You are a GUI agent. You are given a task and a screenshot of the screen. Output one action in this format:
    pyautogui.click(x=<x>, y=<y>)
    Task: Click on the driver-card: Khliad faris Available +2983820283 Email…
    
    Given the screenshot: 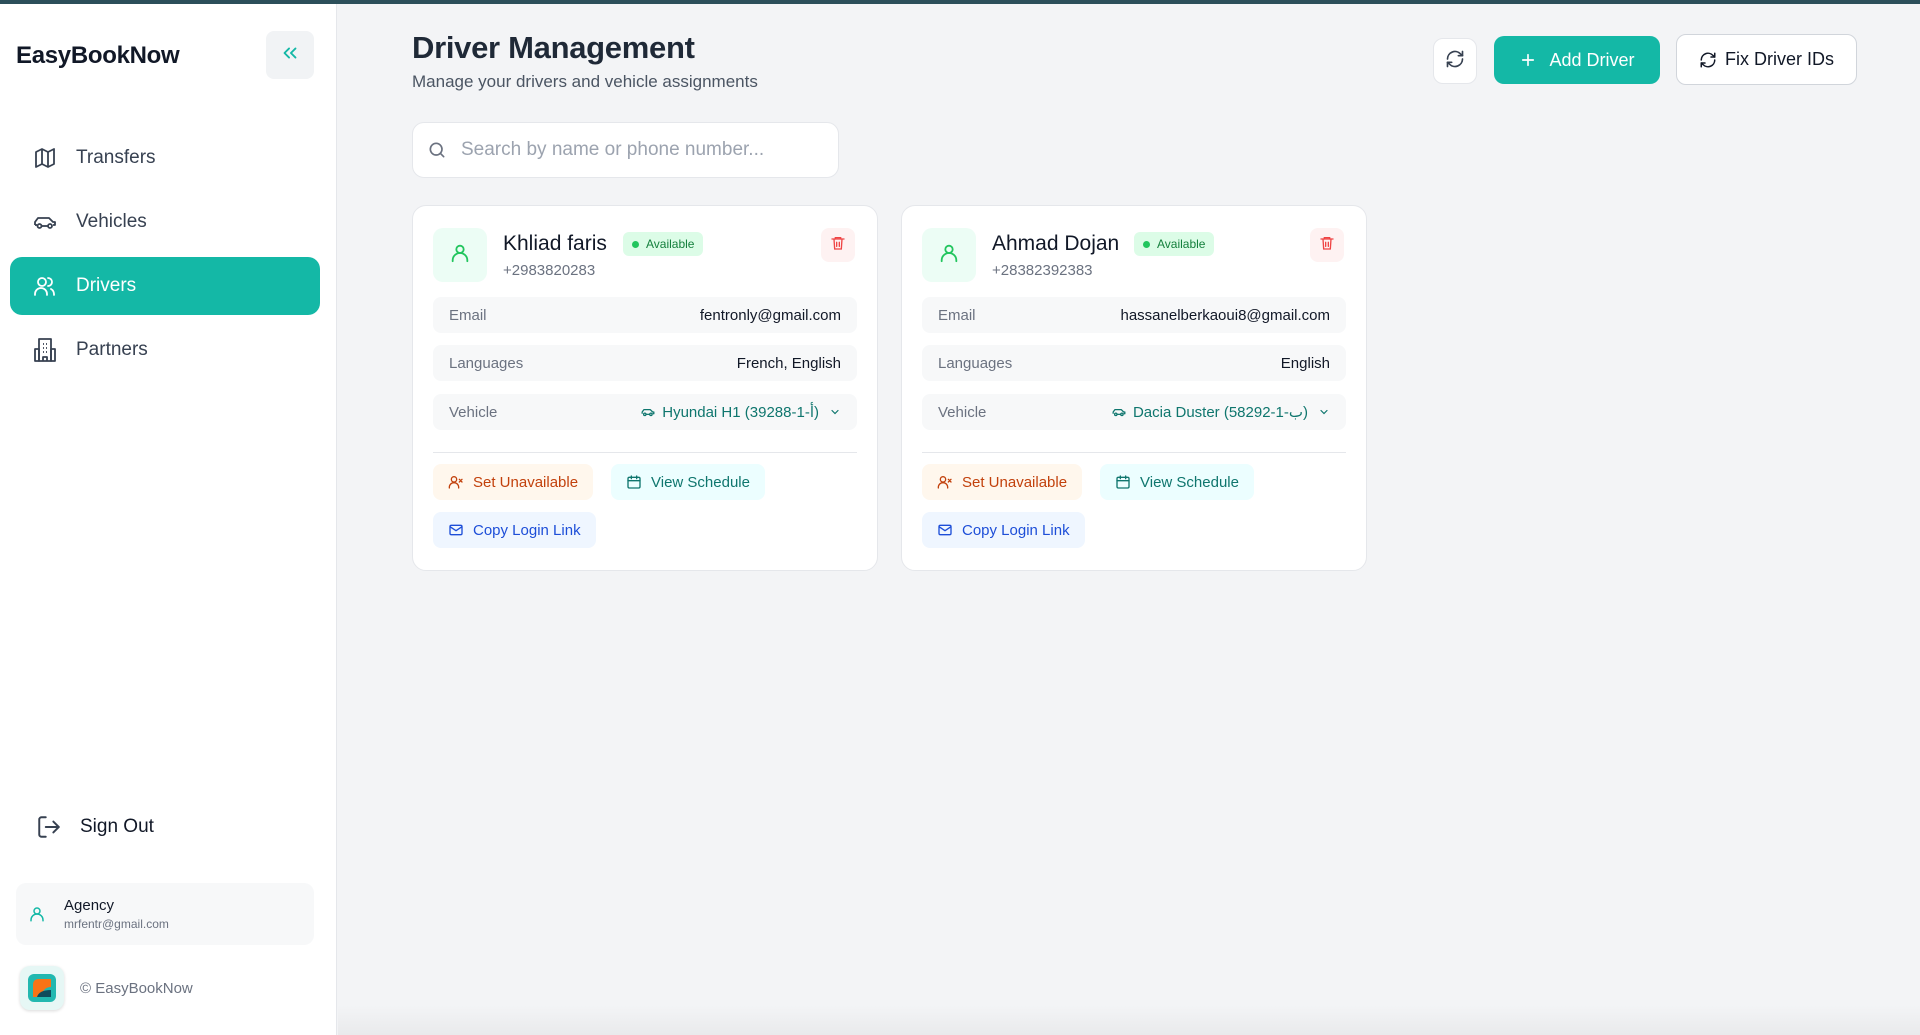 What is the action you would take?
    pyautogui.click(x=645, y=388)
    